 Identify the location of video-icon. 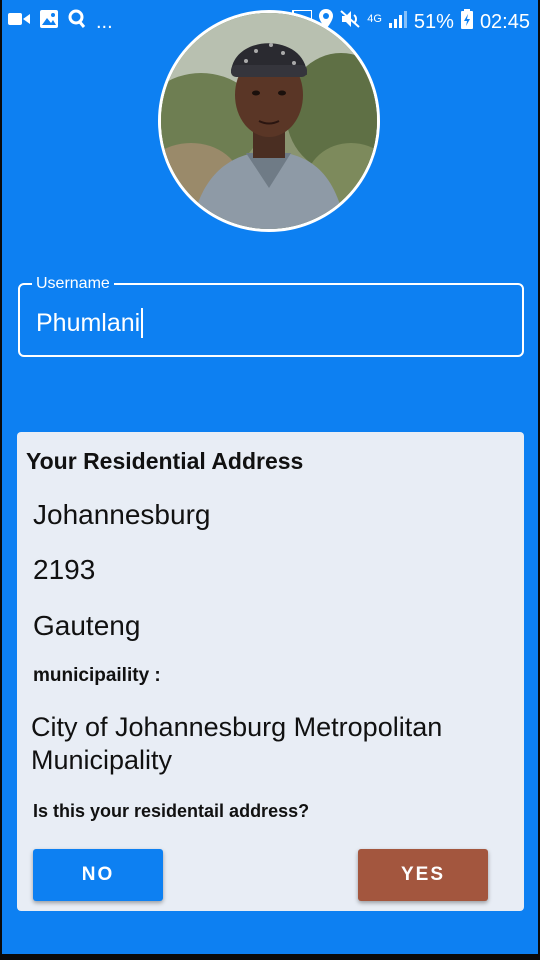
(19, 22).